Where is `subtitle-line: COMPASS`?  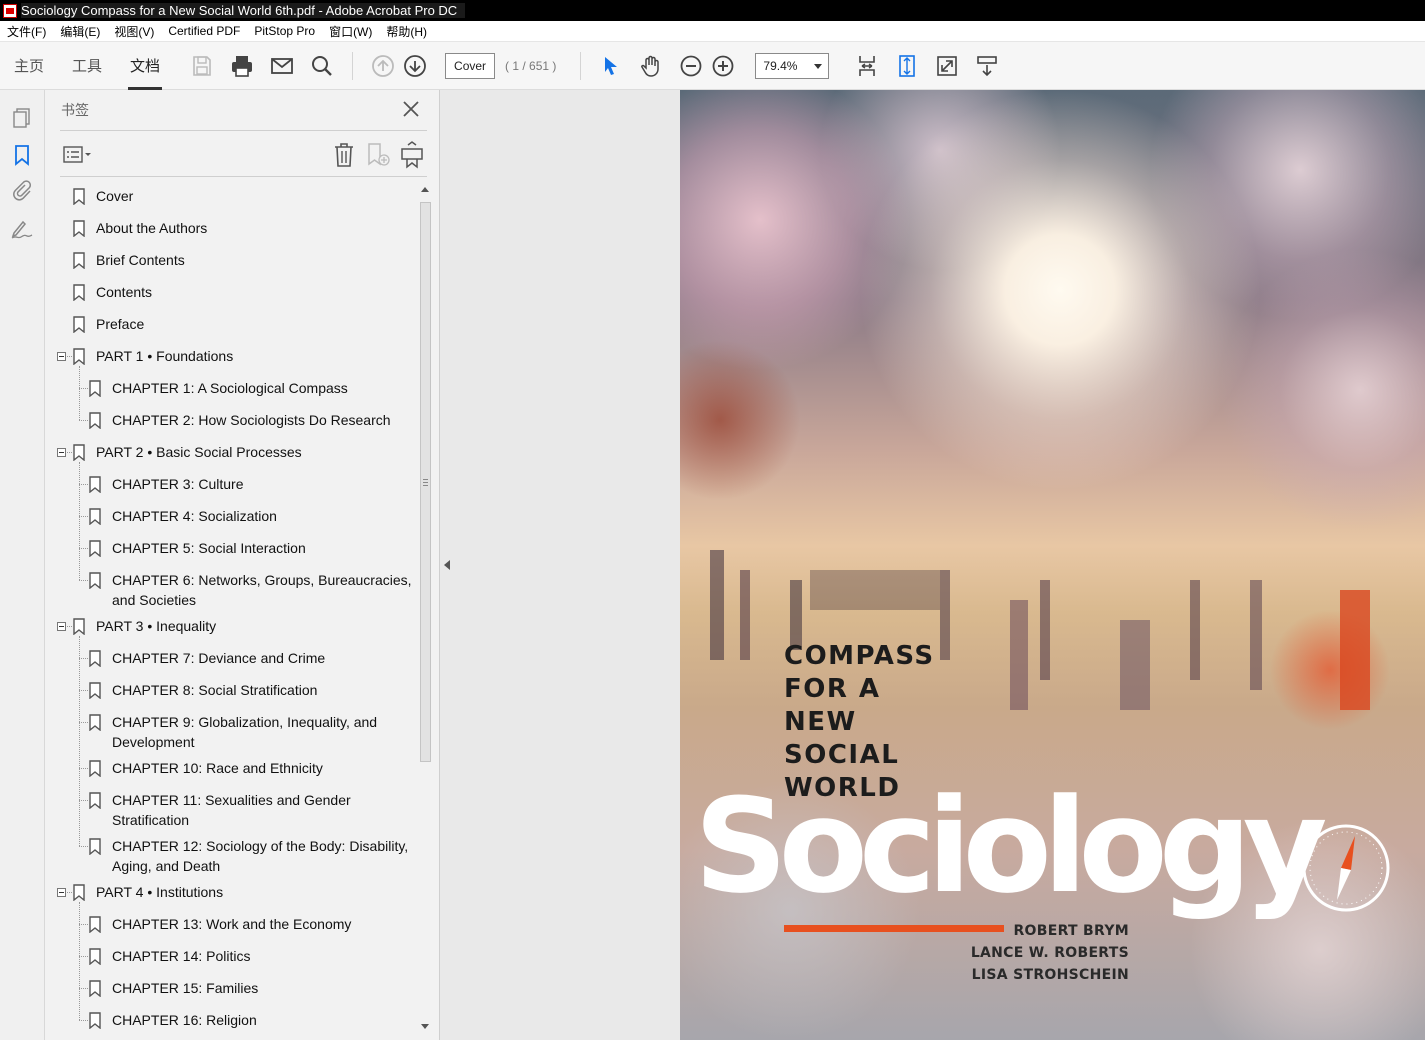
subtitle-line: COMPASS is located at coordinates (859, 656).